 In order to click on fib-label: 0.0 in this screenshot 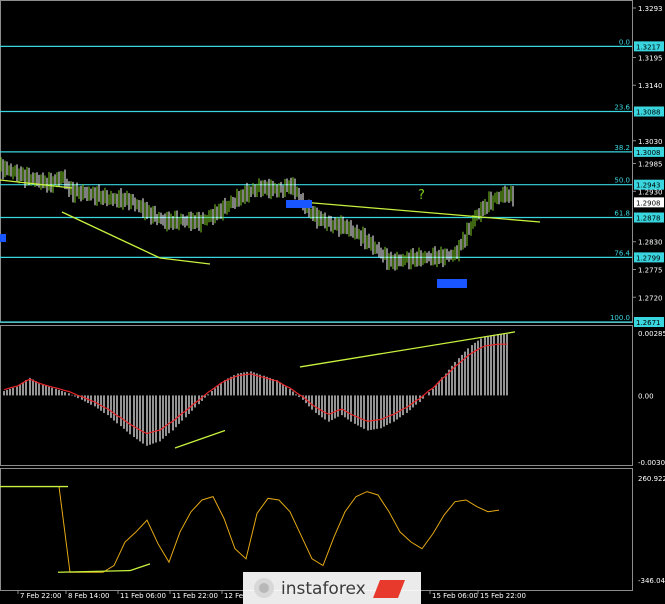, I will do `click(624, 42)`.